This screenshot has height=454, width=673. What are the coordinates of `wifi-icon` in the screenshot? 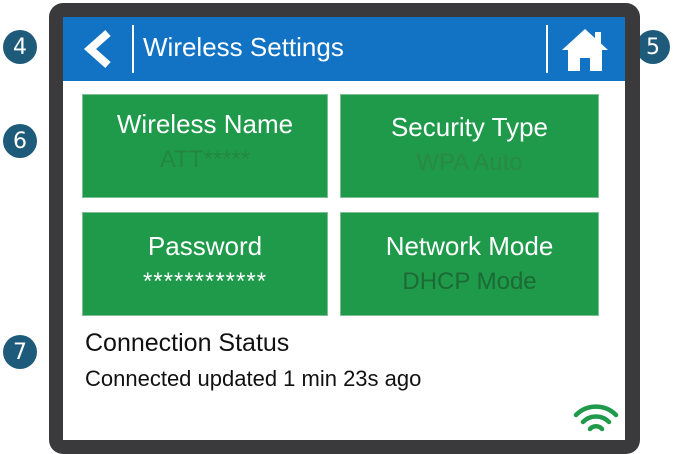 It's located at (596, 418).